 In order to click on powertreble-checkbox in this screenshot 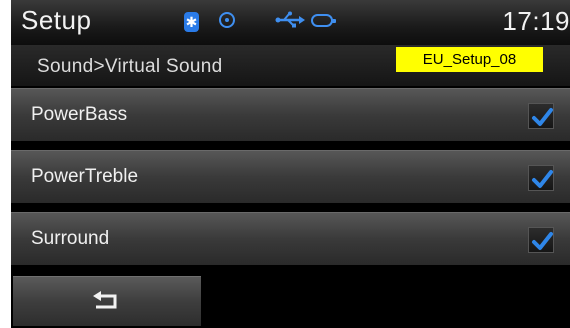, I will do `click(541, 178)`.